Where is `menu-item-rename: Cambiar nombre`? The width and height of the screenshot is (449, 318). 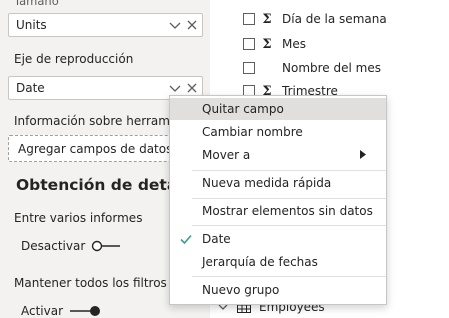 menu-item-rename: Cambiar nombre is located at coordinates (278, 132).